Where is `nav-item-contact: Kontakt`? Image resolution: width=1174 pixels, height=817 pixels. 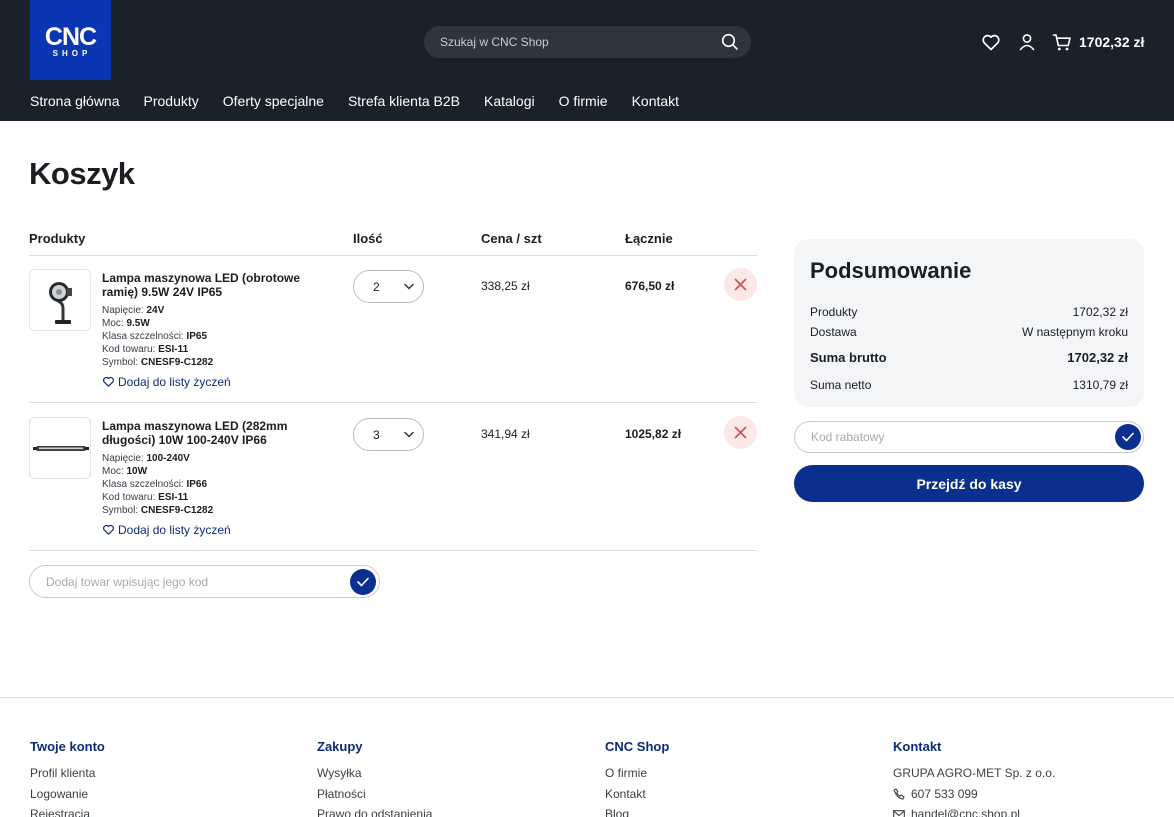
nav-item-contact: Kontakt is located at coordinates (655, 101).